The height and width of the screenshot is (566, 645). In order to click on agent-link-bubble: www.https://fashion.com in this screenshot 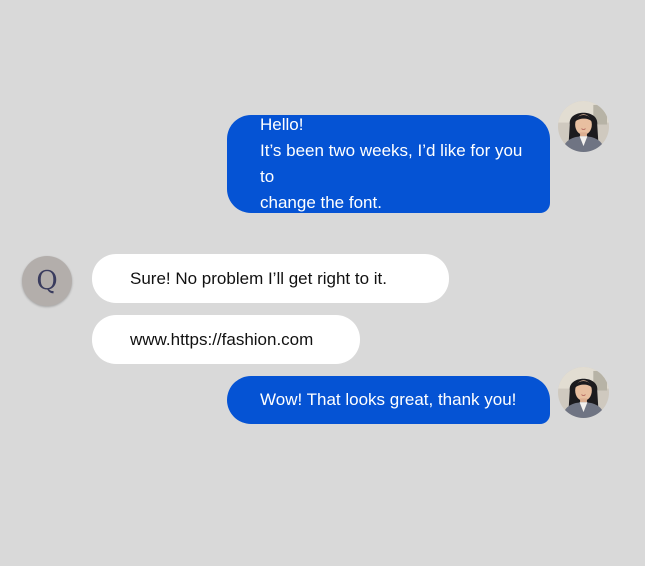, I will do `click(226, 339)`.